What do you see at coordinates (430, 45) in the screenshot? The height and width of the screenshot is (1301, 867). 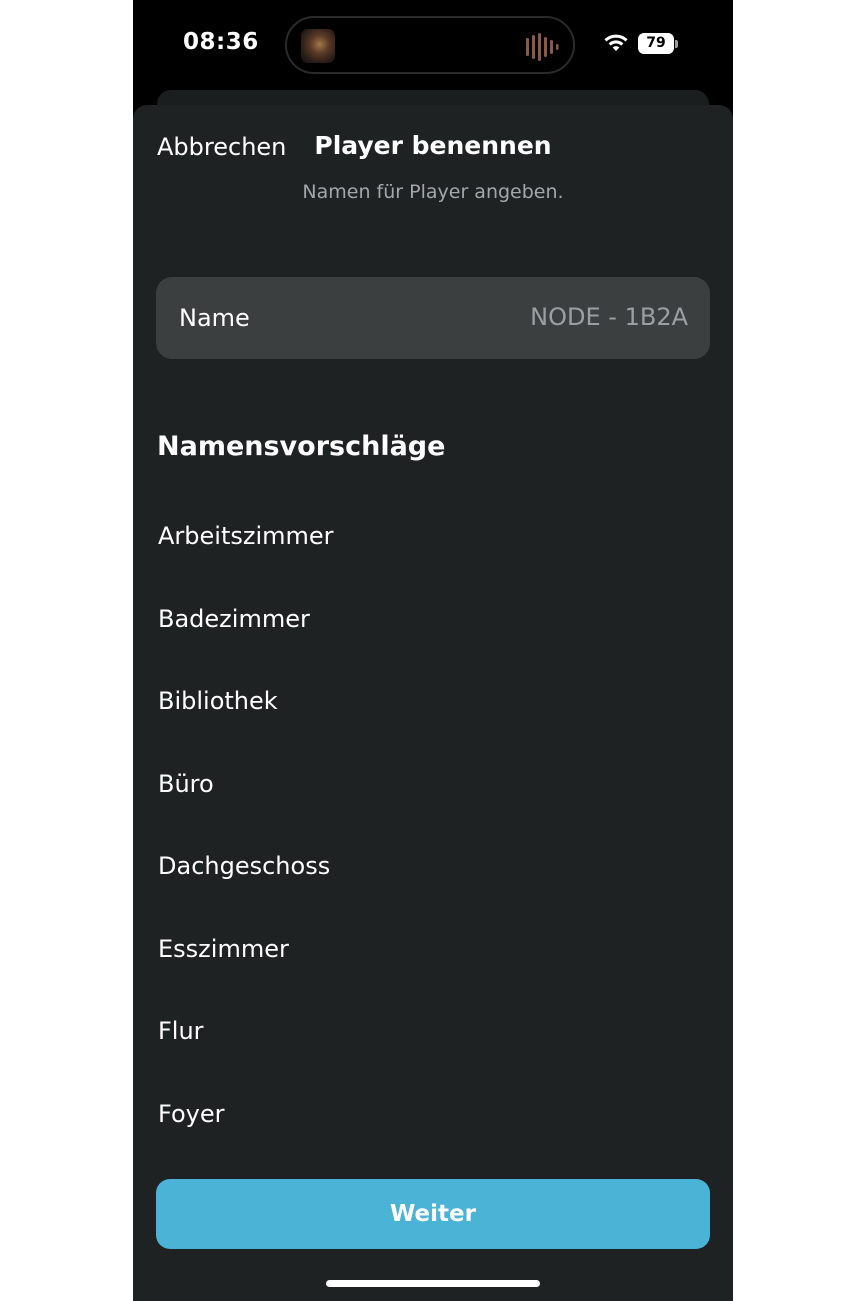 I see `dynamic-island` at bounding box center [430, 45].